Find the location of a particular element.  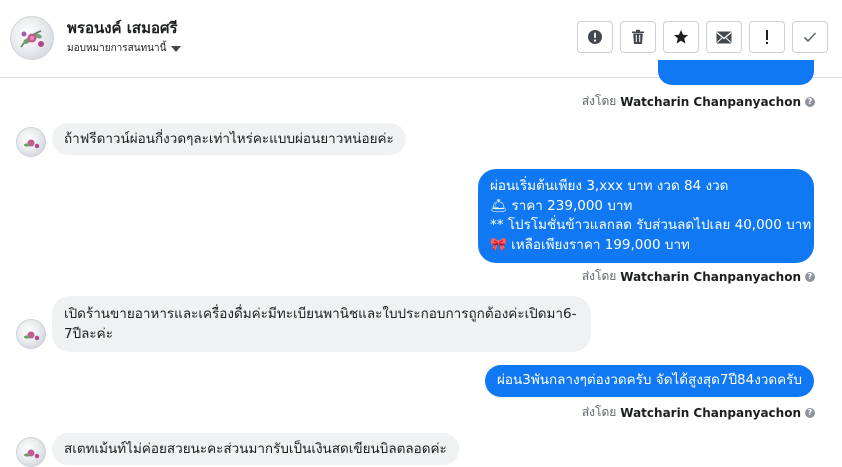

follow-up-button is located at coordinates (767, 37).